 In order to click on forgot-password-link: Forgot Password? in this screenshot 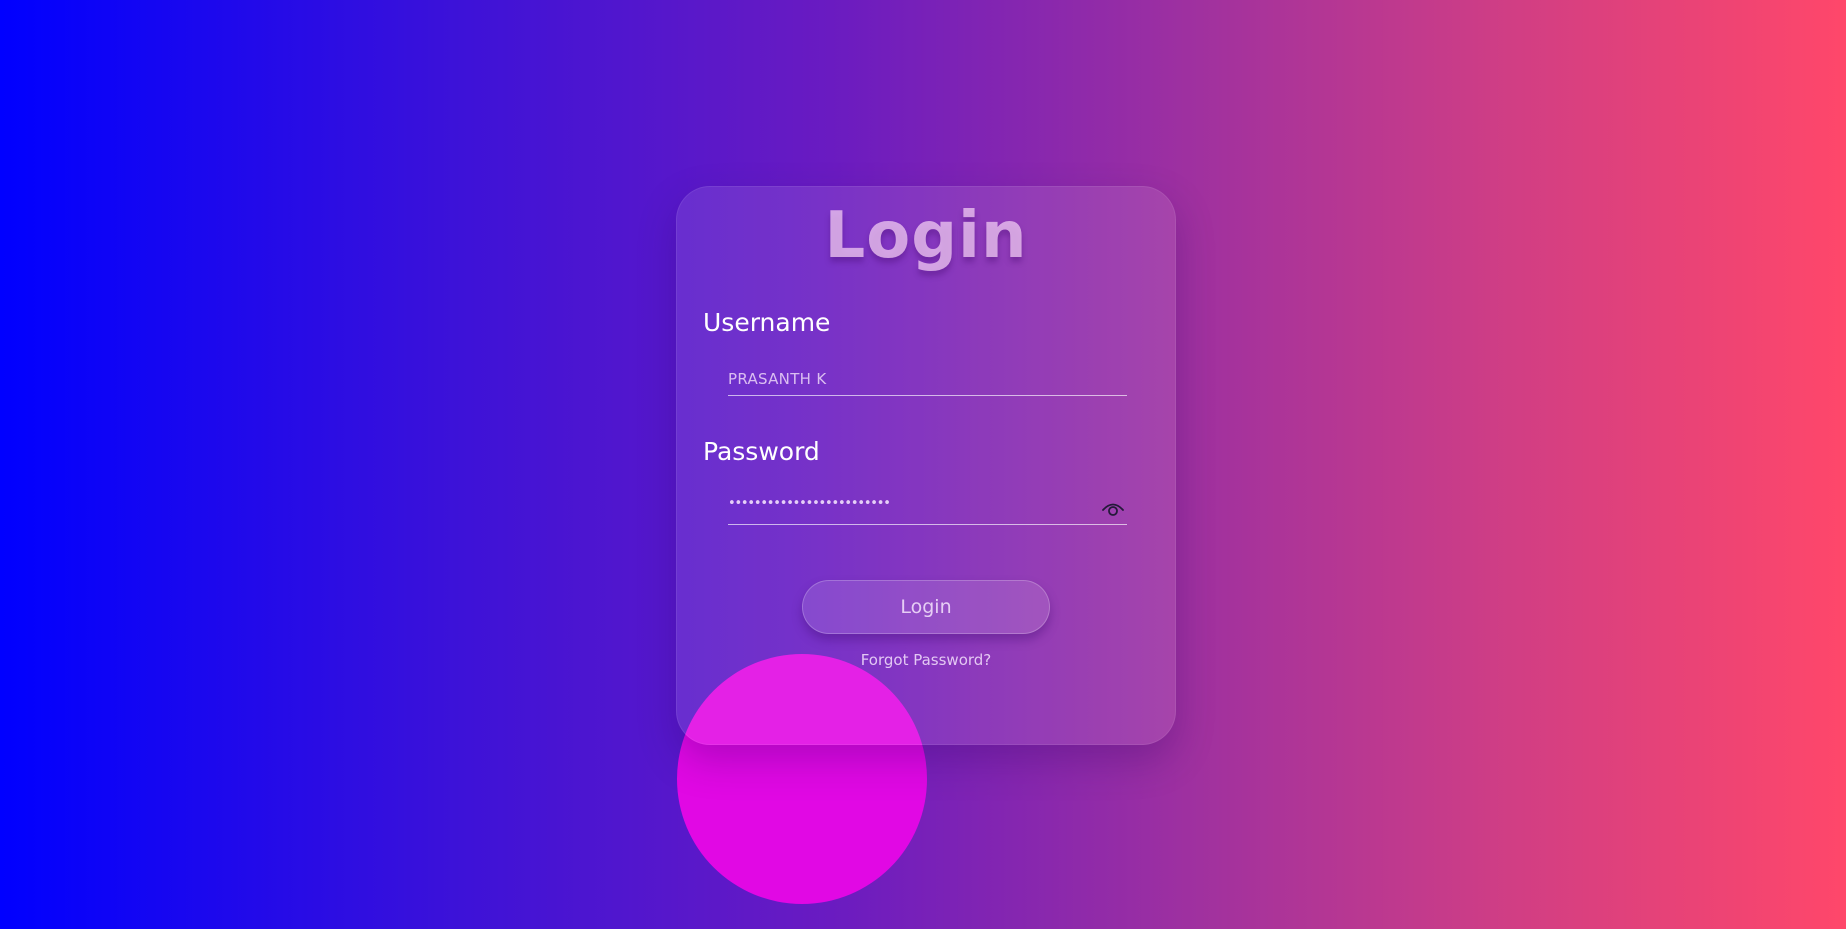, I will do `click(926, 660)`.